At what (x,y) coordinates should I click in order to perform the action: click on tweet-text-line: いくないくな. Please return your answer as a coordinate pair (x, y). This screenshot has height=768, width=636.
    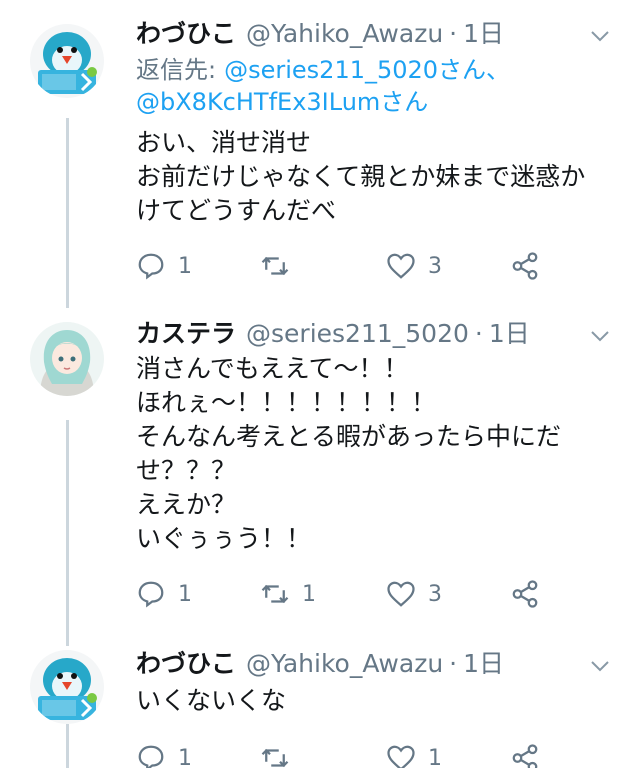
    Looking at the image, I should click on (211, 700).